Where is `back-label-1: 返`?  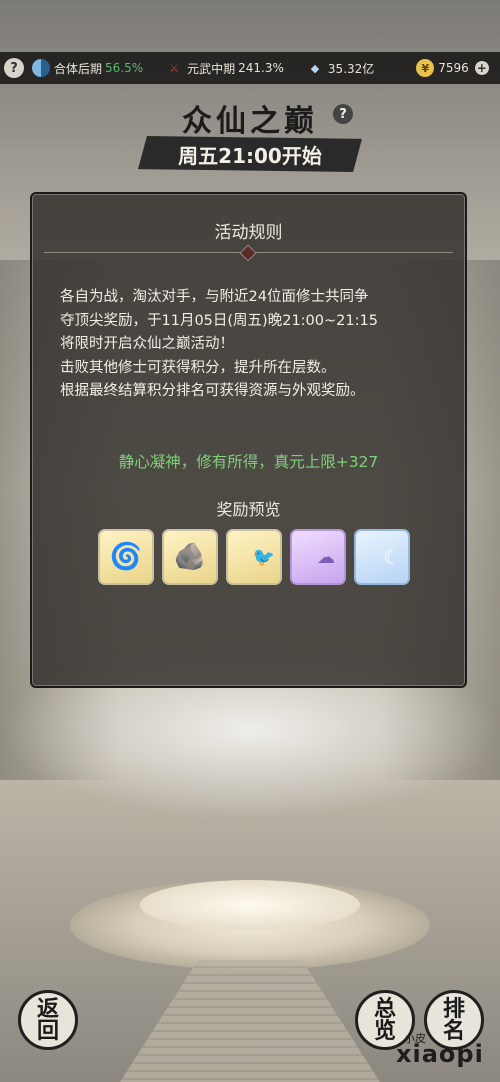 back-label-1: 返 is located at coordinates (47, 1009).